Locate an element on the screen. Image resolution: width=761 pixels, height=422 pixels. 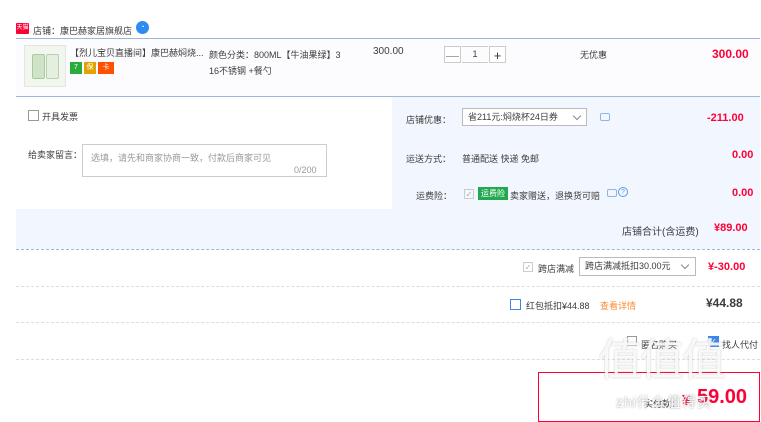
watermark-domain: zhi什么值得买 is located at coordinates (664, 402).